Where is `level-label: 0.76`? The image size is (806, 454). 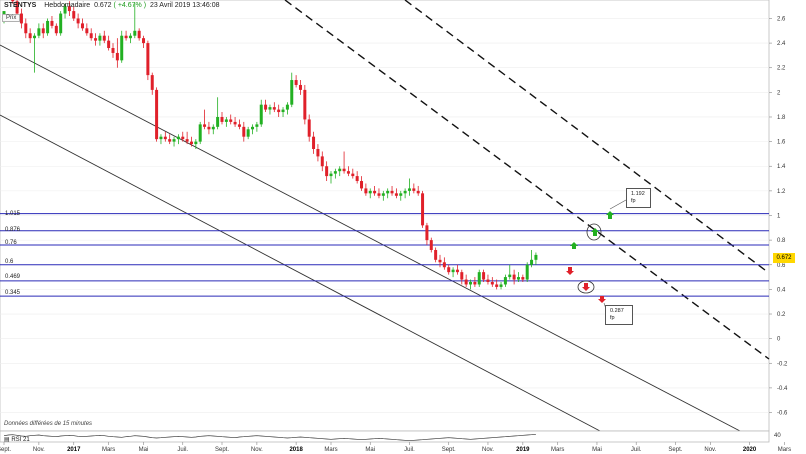 level-label: 0.76 is located at coordinates (11, 243).